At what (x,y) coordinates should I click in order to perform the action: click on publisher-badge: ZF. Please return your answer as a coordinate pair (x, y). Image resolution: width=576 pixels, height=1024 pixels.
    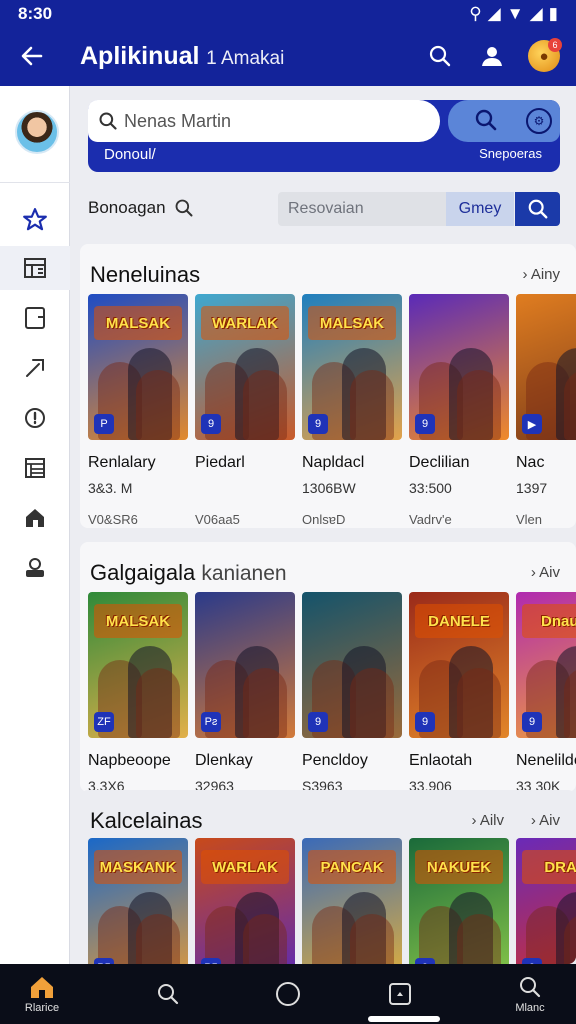
    Looking at the image, I should click on (104, 722).